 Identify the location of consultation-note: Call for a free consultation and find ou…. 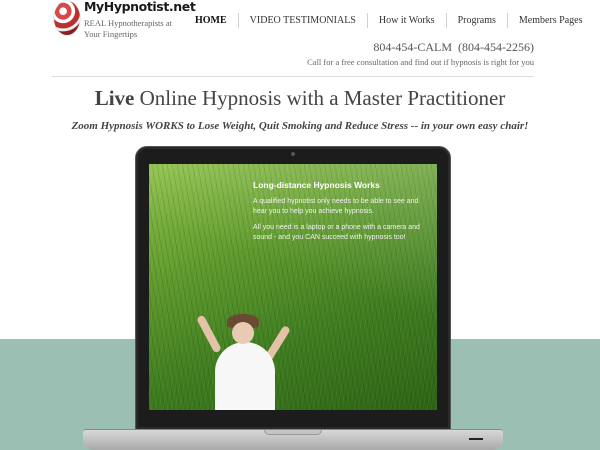
(420, 62).